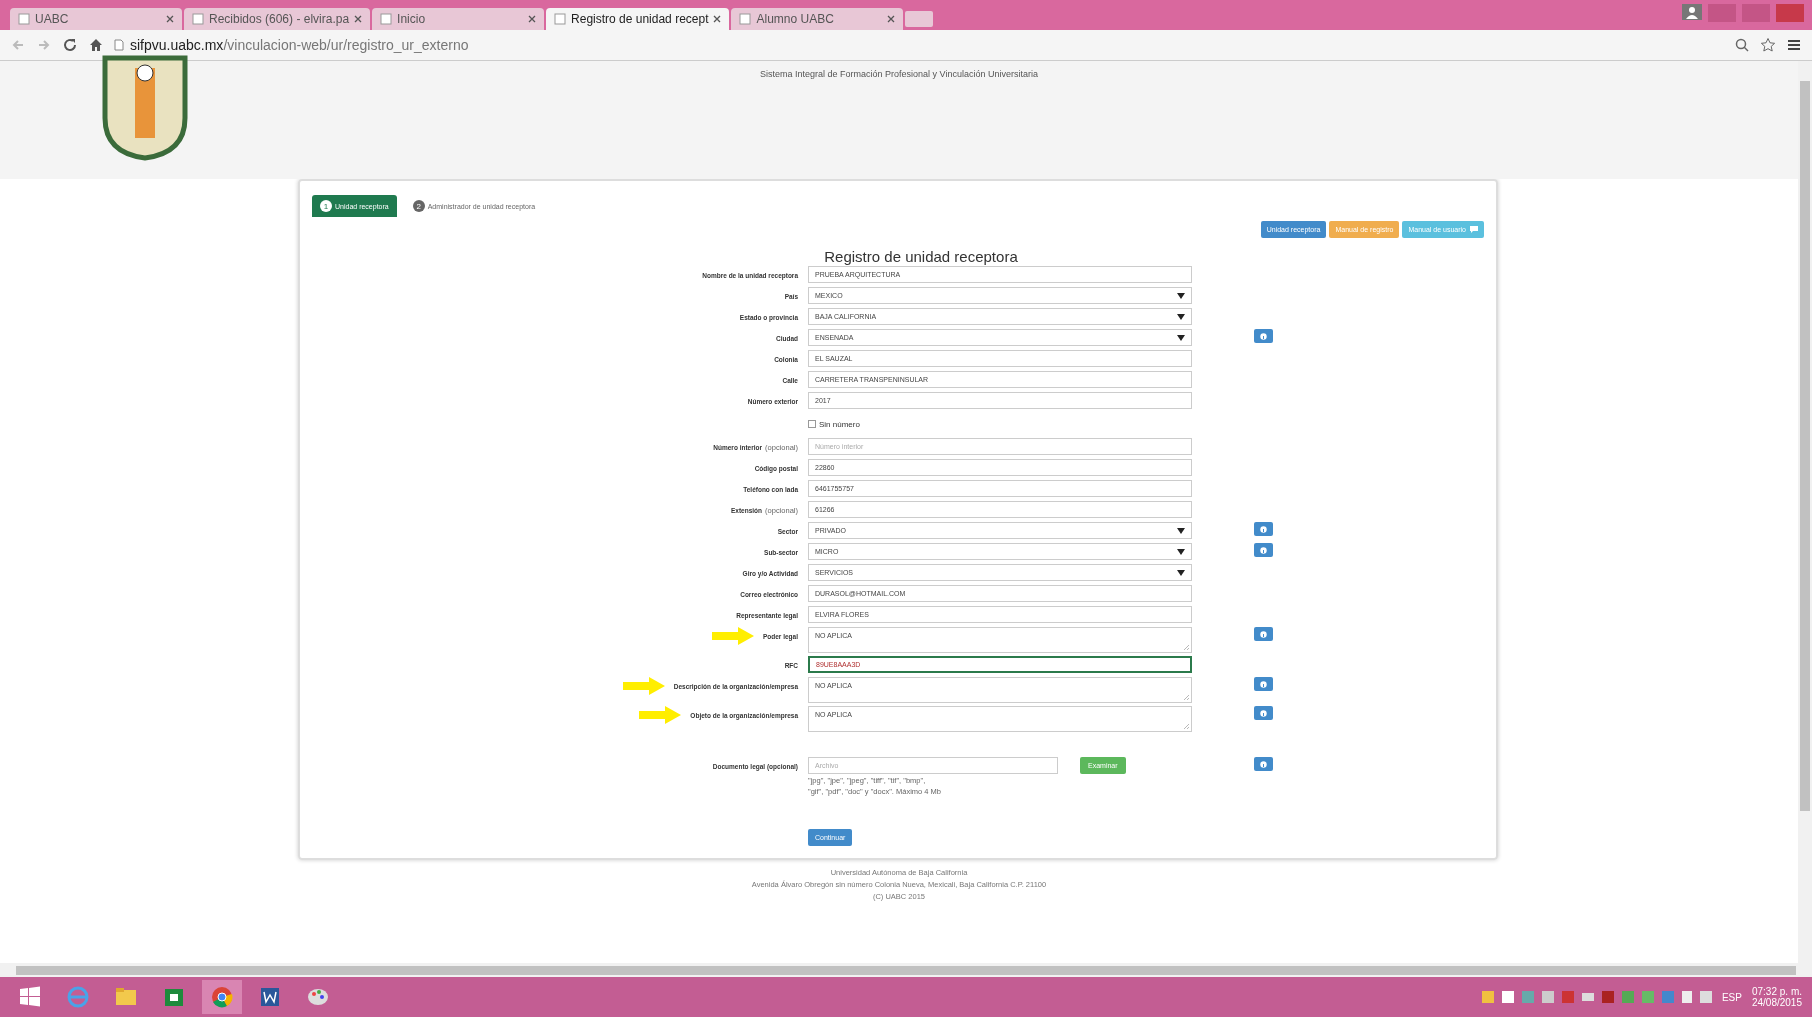  I want to click on checkbox-label: Sin número, so click(839, 424).